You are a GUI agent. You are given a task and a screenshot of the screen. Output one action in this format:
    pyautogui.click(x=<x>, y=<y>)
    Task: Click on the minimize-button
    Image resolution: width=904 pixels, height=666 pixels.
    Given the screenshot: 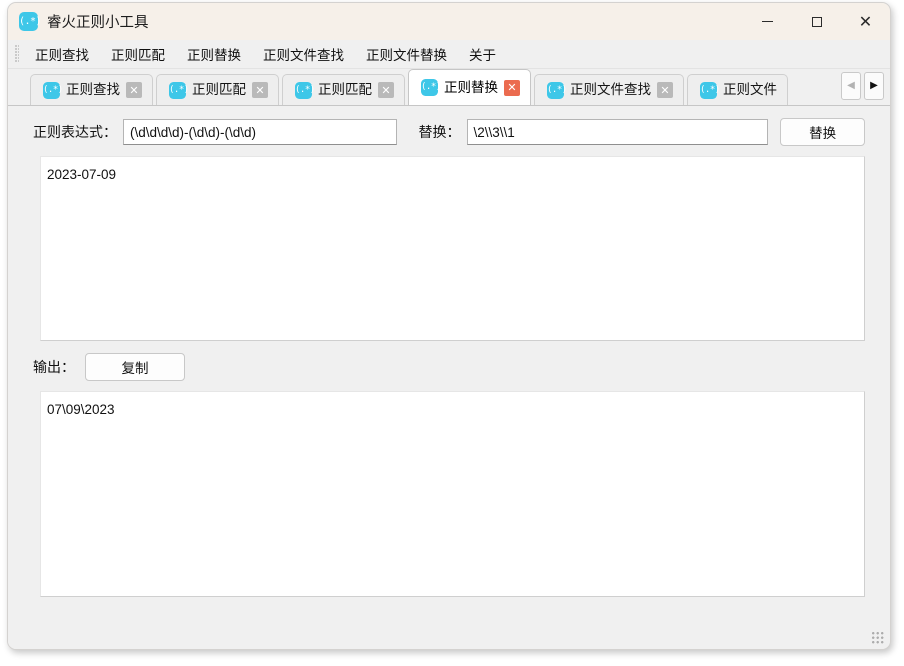 What is the action you would take?
    pyautogui.click(x=767, y=21)
    